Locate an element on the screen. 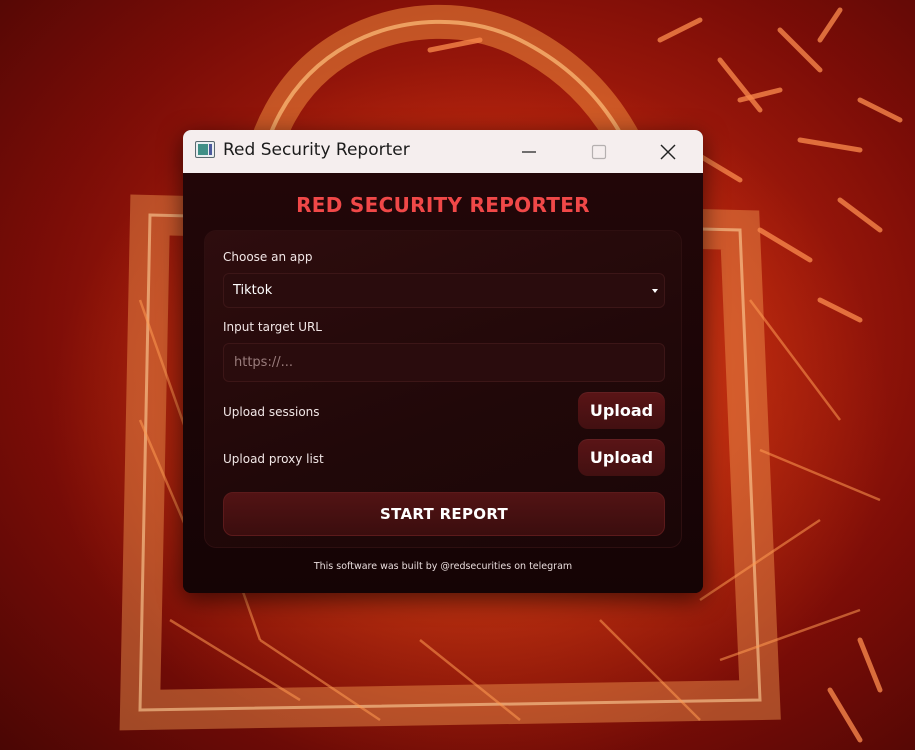  close-button is located at coordinates (668, 151).